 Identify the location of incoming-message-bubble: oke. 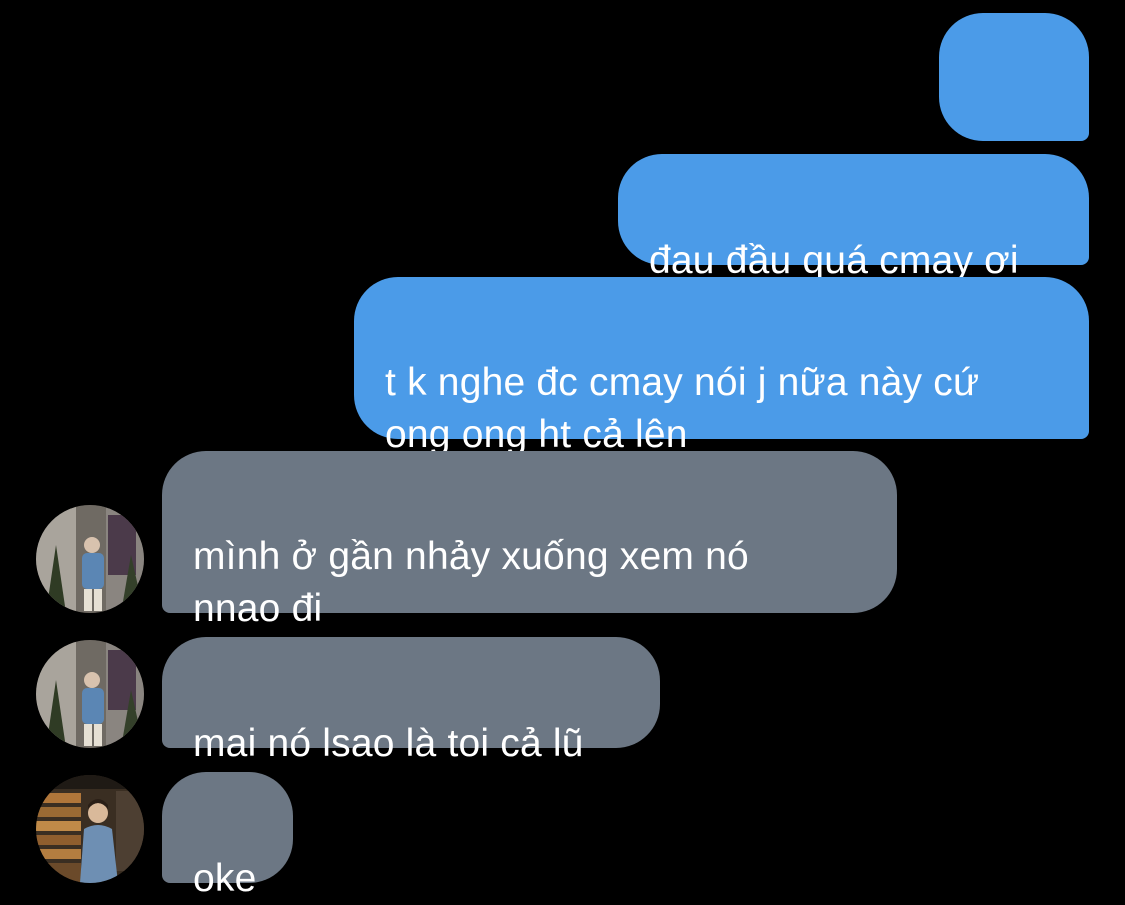
(227, 836).